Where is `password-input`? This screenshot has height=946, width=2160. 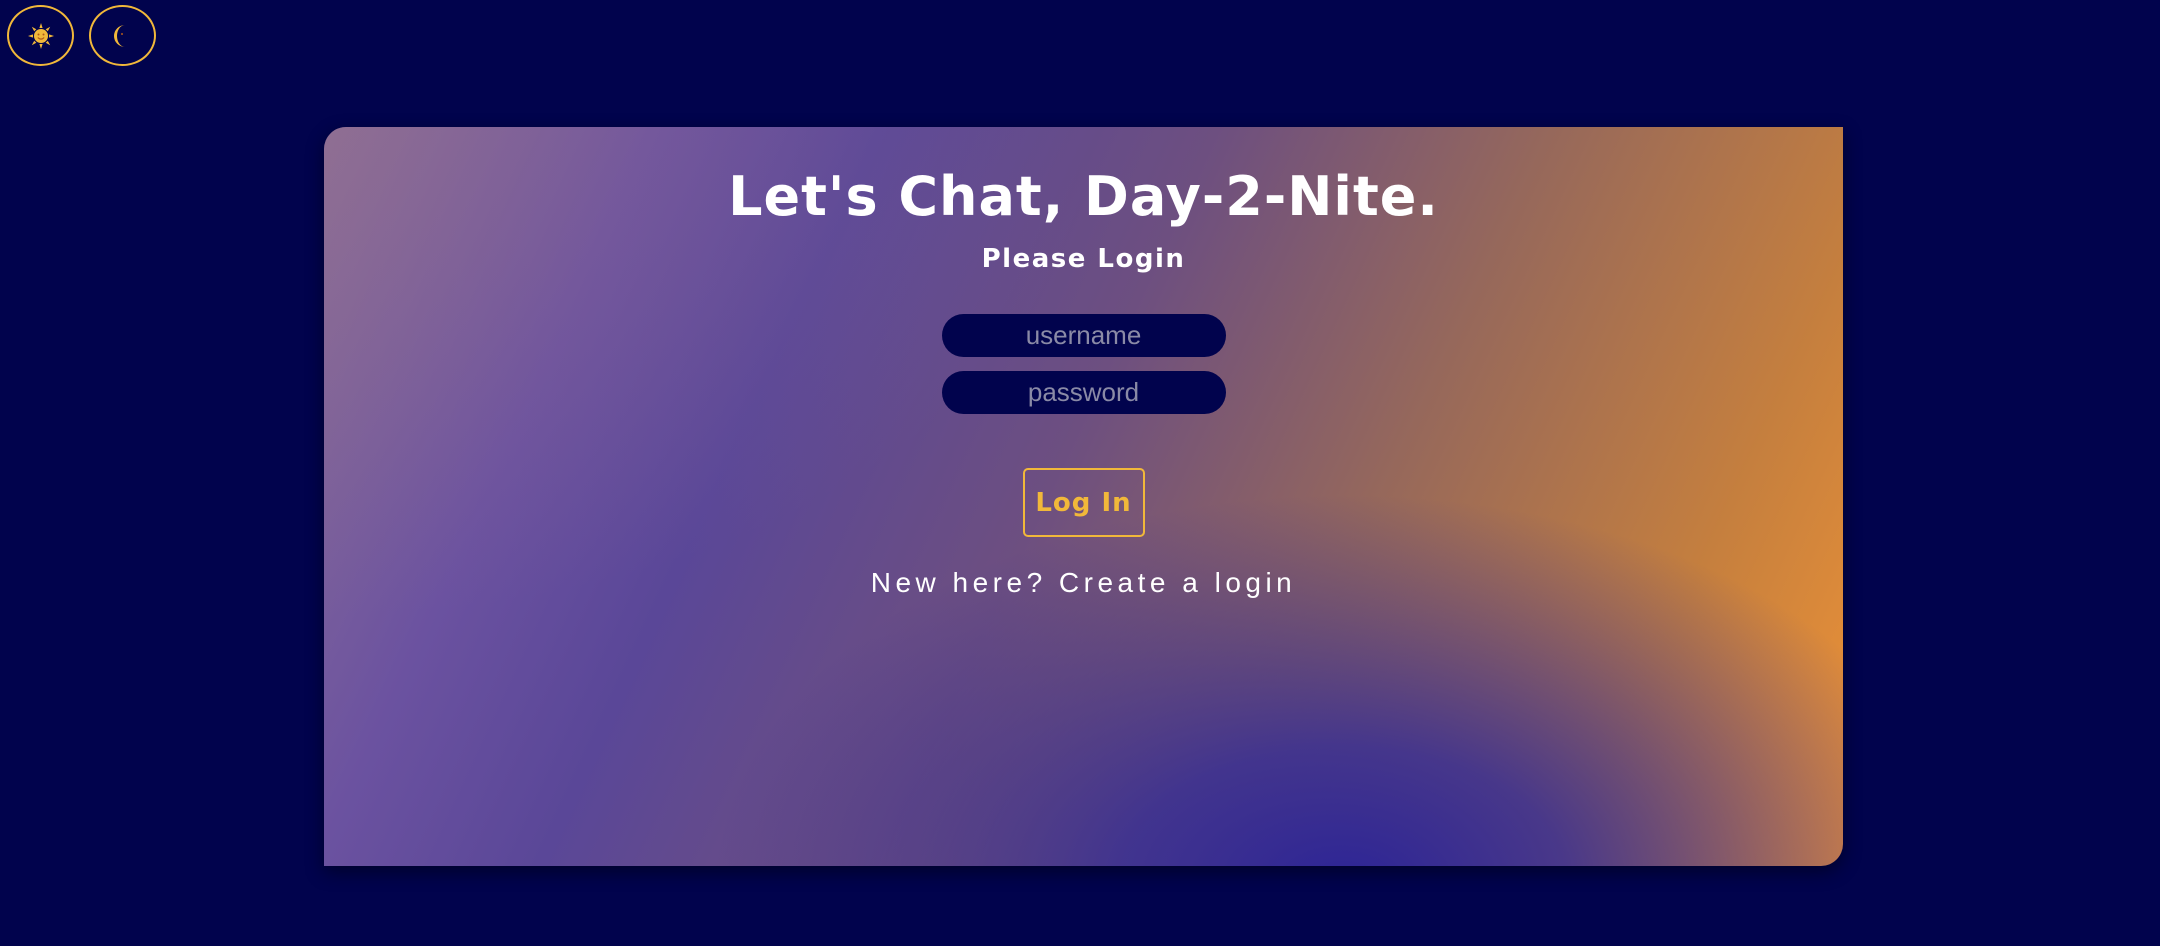
password-input is located at coordinates (1083, 393).